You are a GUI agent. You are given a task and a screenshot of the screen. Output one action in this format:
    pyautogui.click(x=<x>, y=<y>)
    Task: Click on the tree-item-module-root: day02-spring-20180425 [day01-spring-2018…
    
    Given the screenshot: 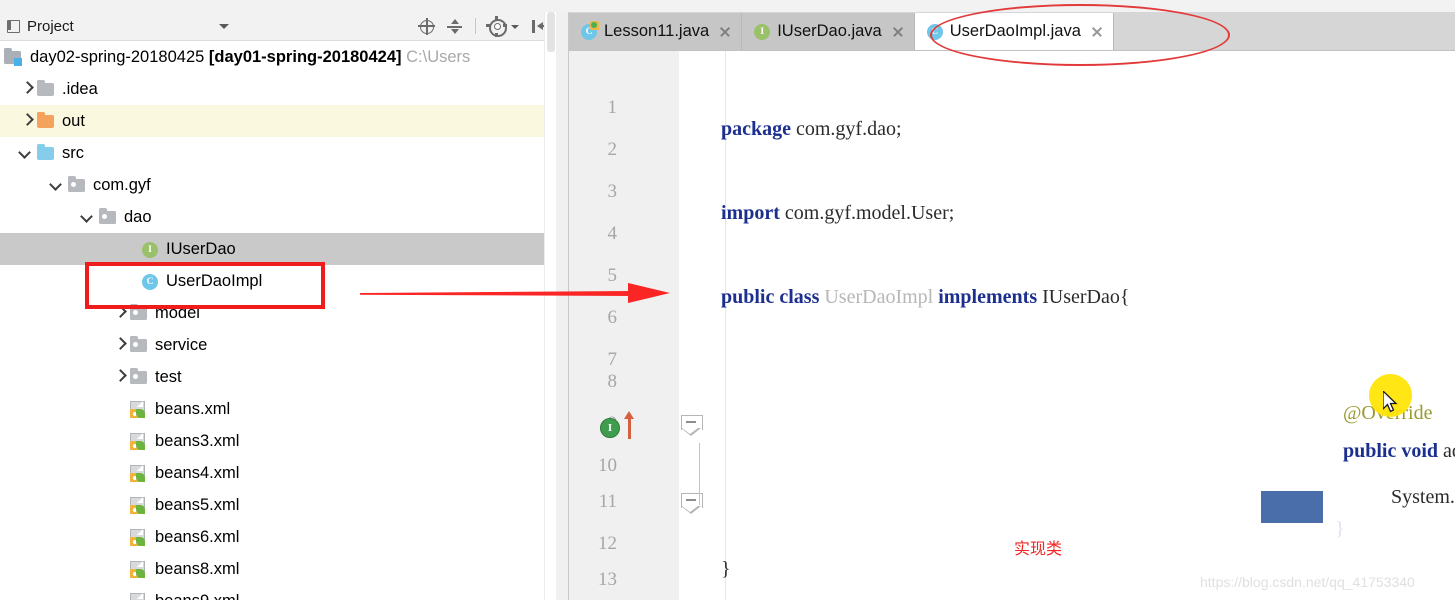 What is the action you would take?
    pyautogui.click(x=278, y=57)
    